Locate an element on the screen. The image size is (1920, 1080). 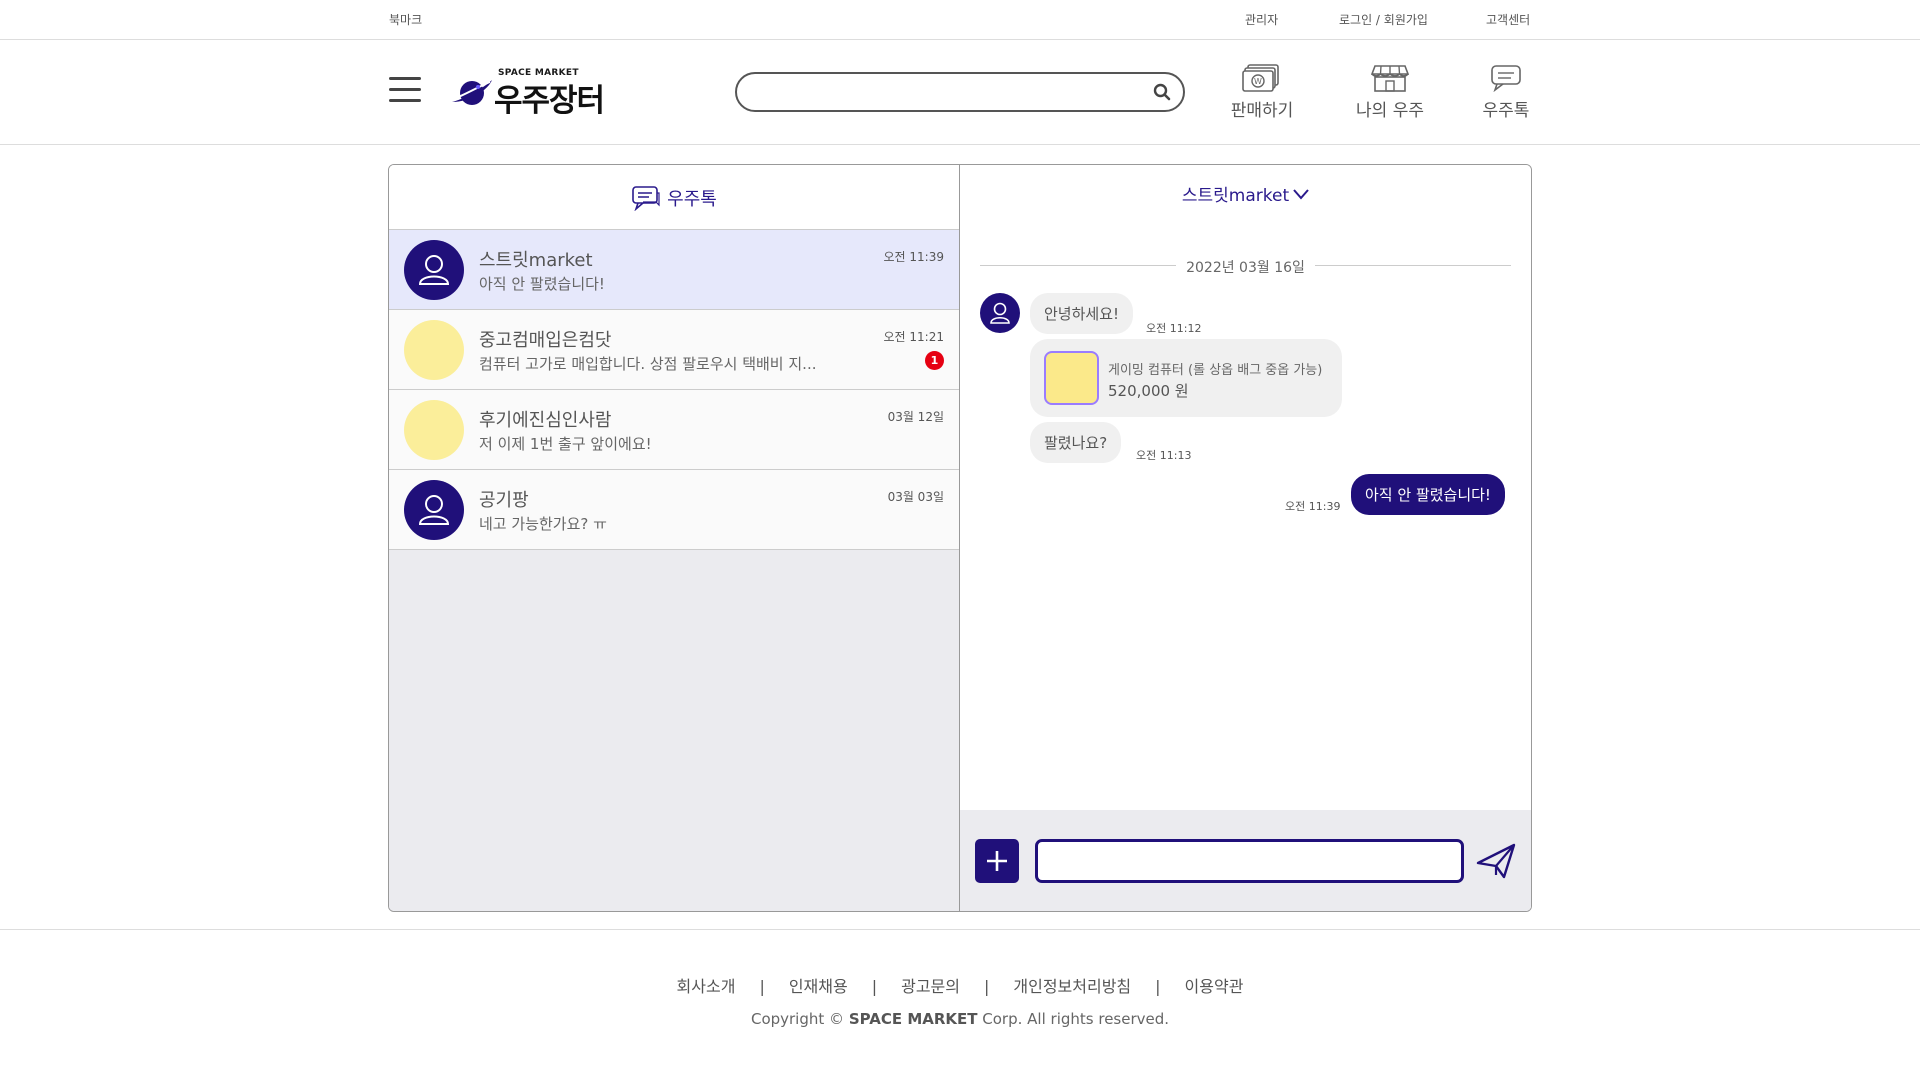
nav-sell-label: 판매하기 is located at coordinates (1262, 111).